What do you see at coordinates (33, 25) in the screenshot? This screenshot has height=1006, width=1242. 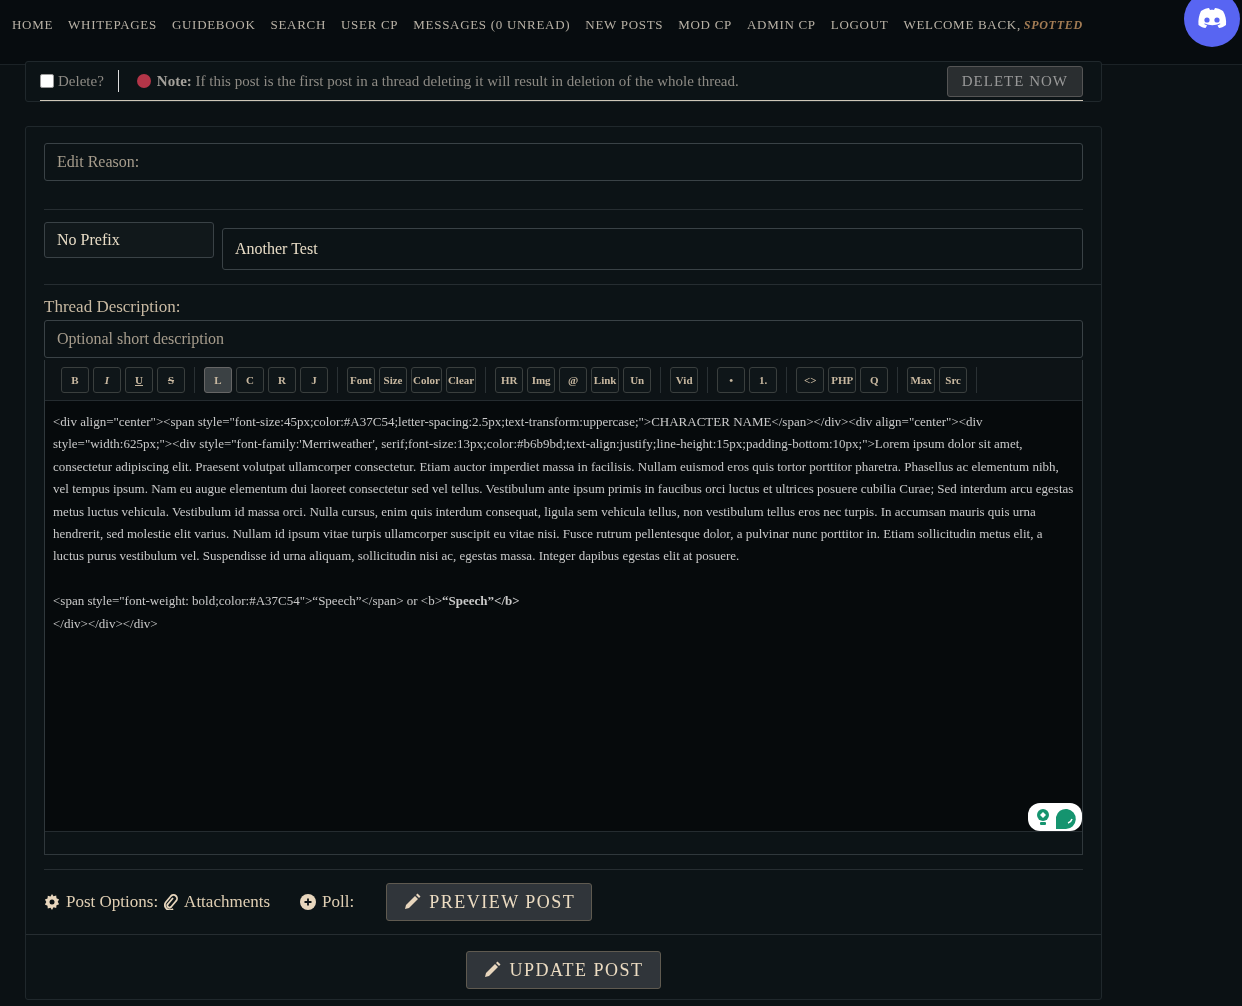 I see `nav-link: HOME` at bounding box center [33, 25].